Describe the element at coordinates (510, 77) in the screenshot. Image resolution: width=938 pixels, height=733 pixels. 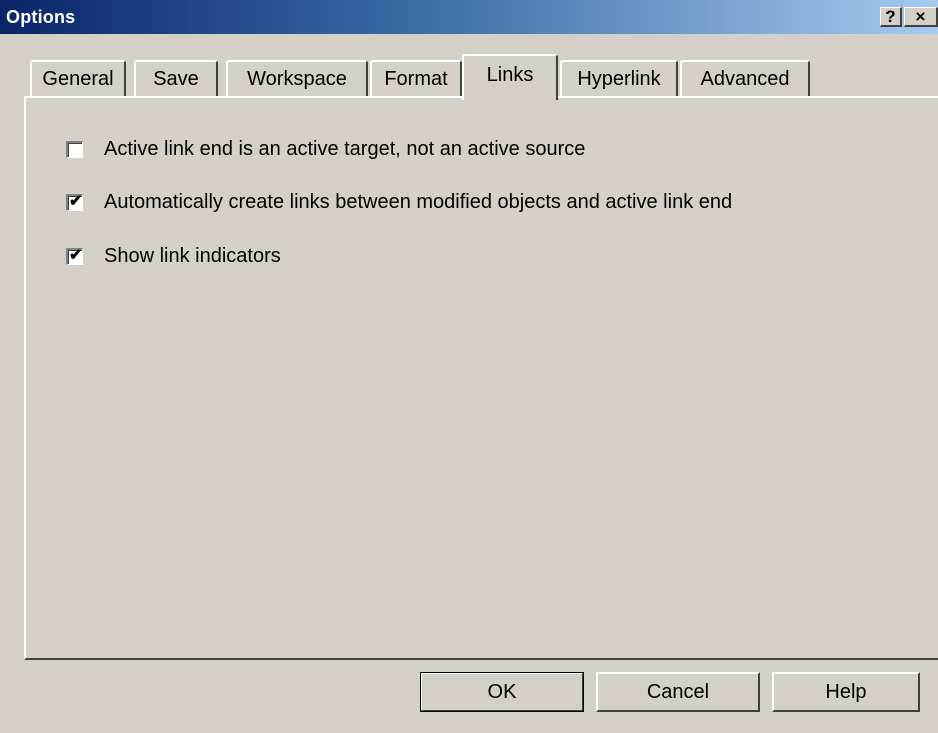
I see `tab-links: Links` at that location.